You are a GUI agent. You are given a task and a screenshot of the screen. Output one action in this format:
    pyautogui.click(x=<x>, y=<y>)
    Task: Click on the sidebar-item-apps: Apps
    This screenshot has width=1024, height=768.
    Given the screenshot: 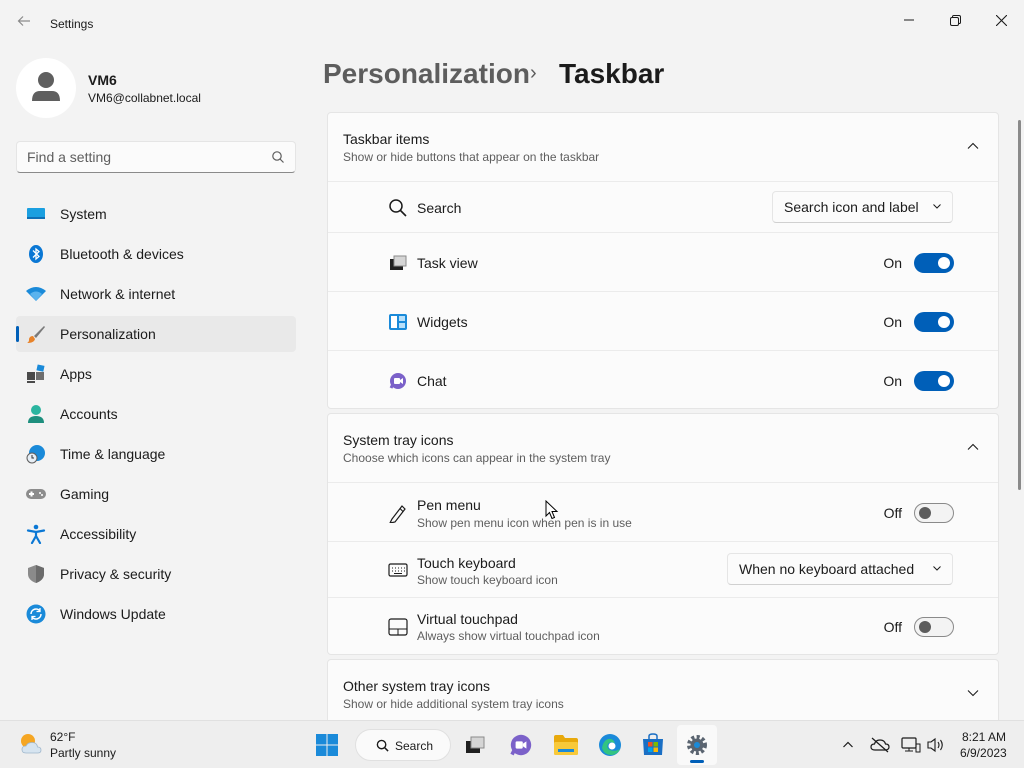 What is the action you would take?
    pyautogui.click(x=156, y=374)
    